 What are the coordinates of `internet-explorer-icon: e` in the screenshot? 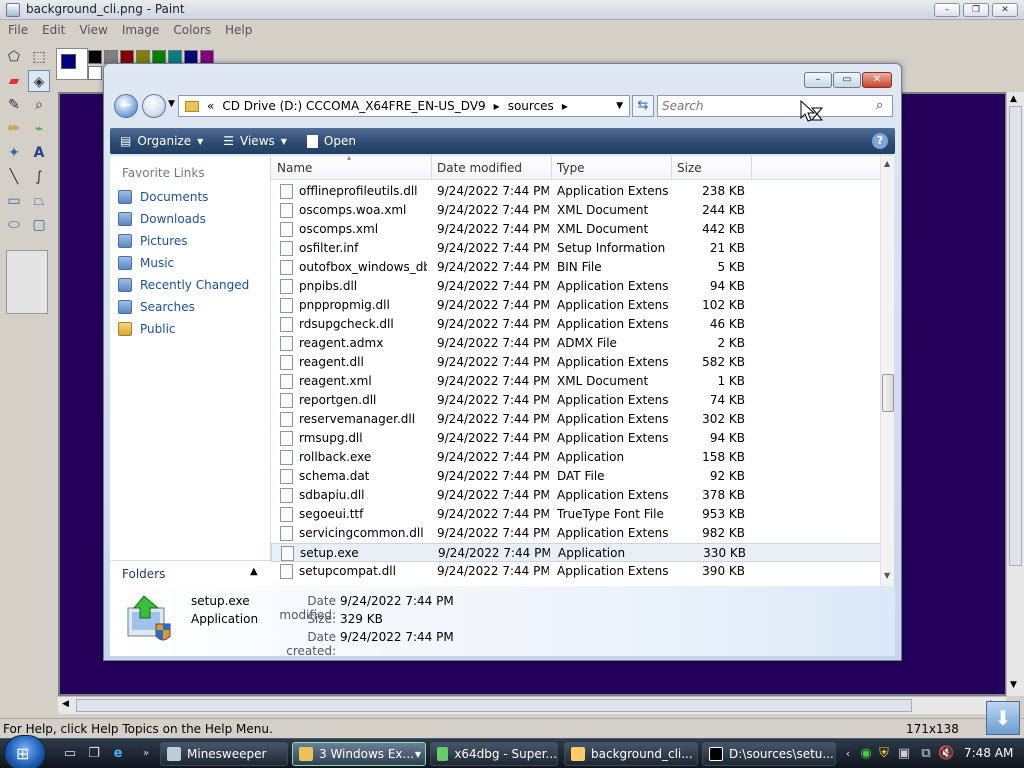 It's located at (118, 754).